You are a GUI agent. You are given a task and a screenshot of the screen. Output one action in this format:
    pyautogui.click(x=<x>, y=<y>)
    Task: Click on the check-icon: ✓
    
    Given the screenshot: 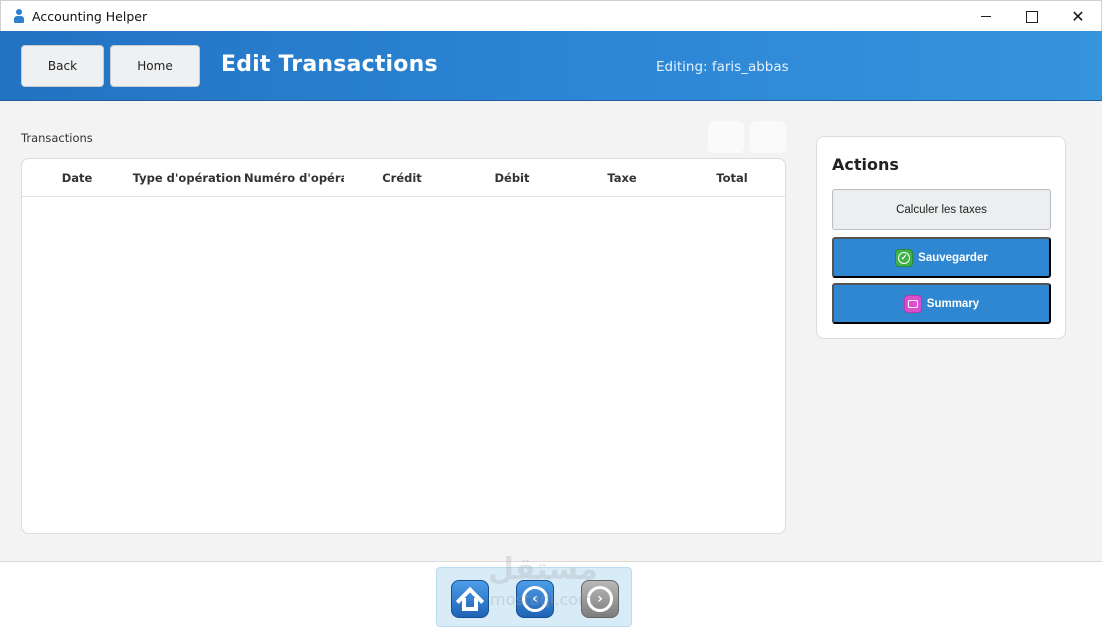 What is the action you would take?
    pyautogui.click(x=904, y=257)
    